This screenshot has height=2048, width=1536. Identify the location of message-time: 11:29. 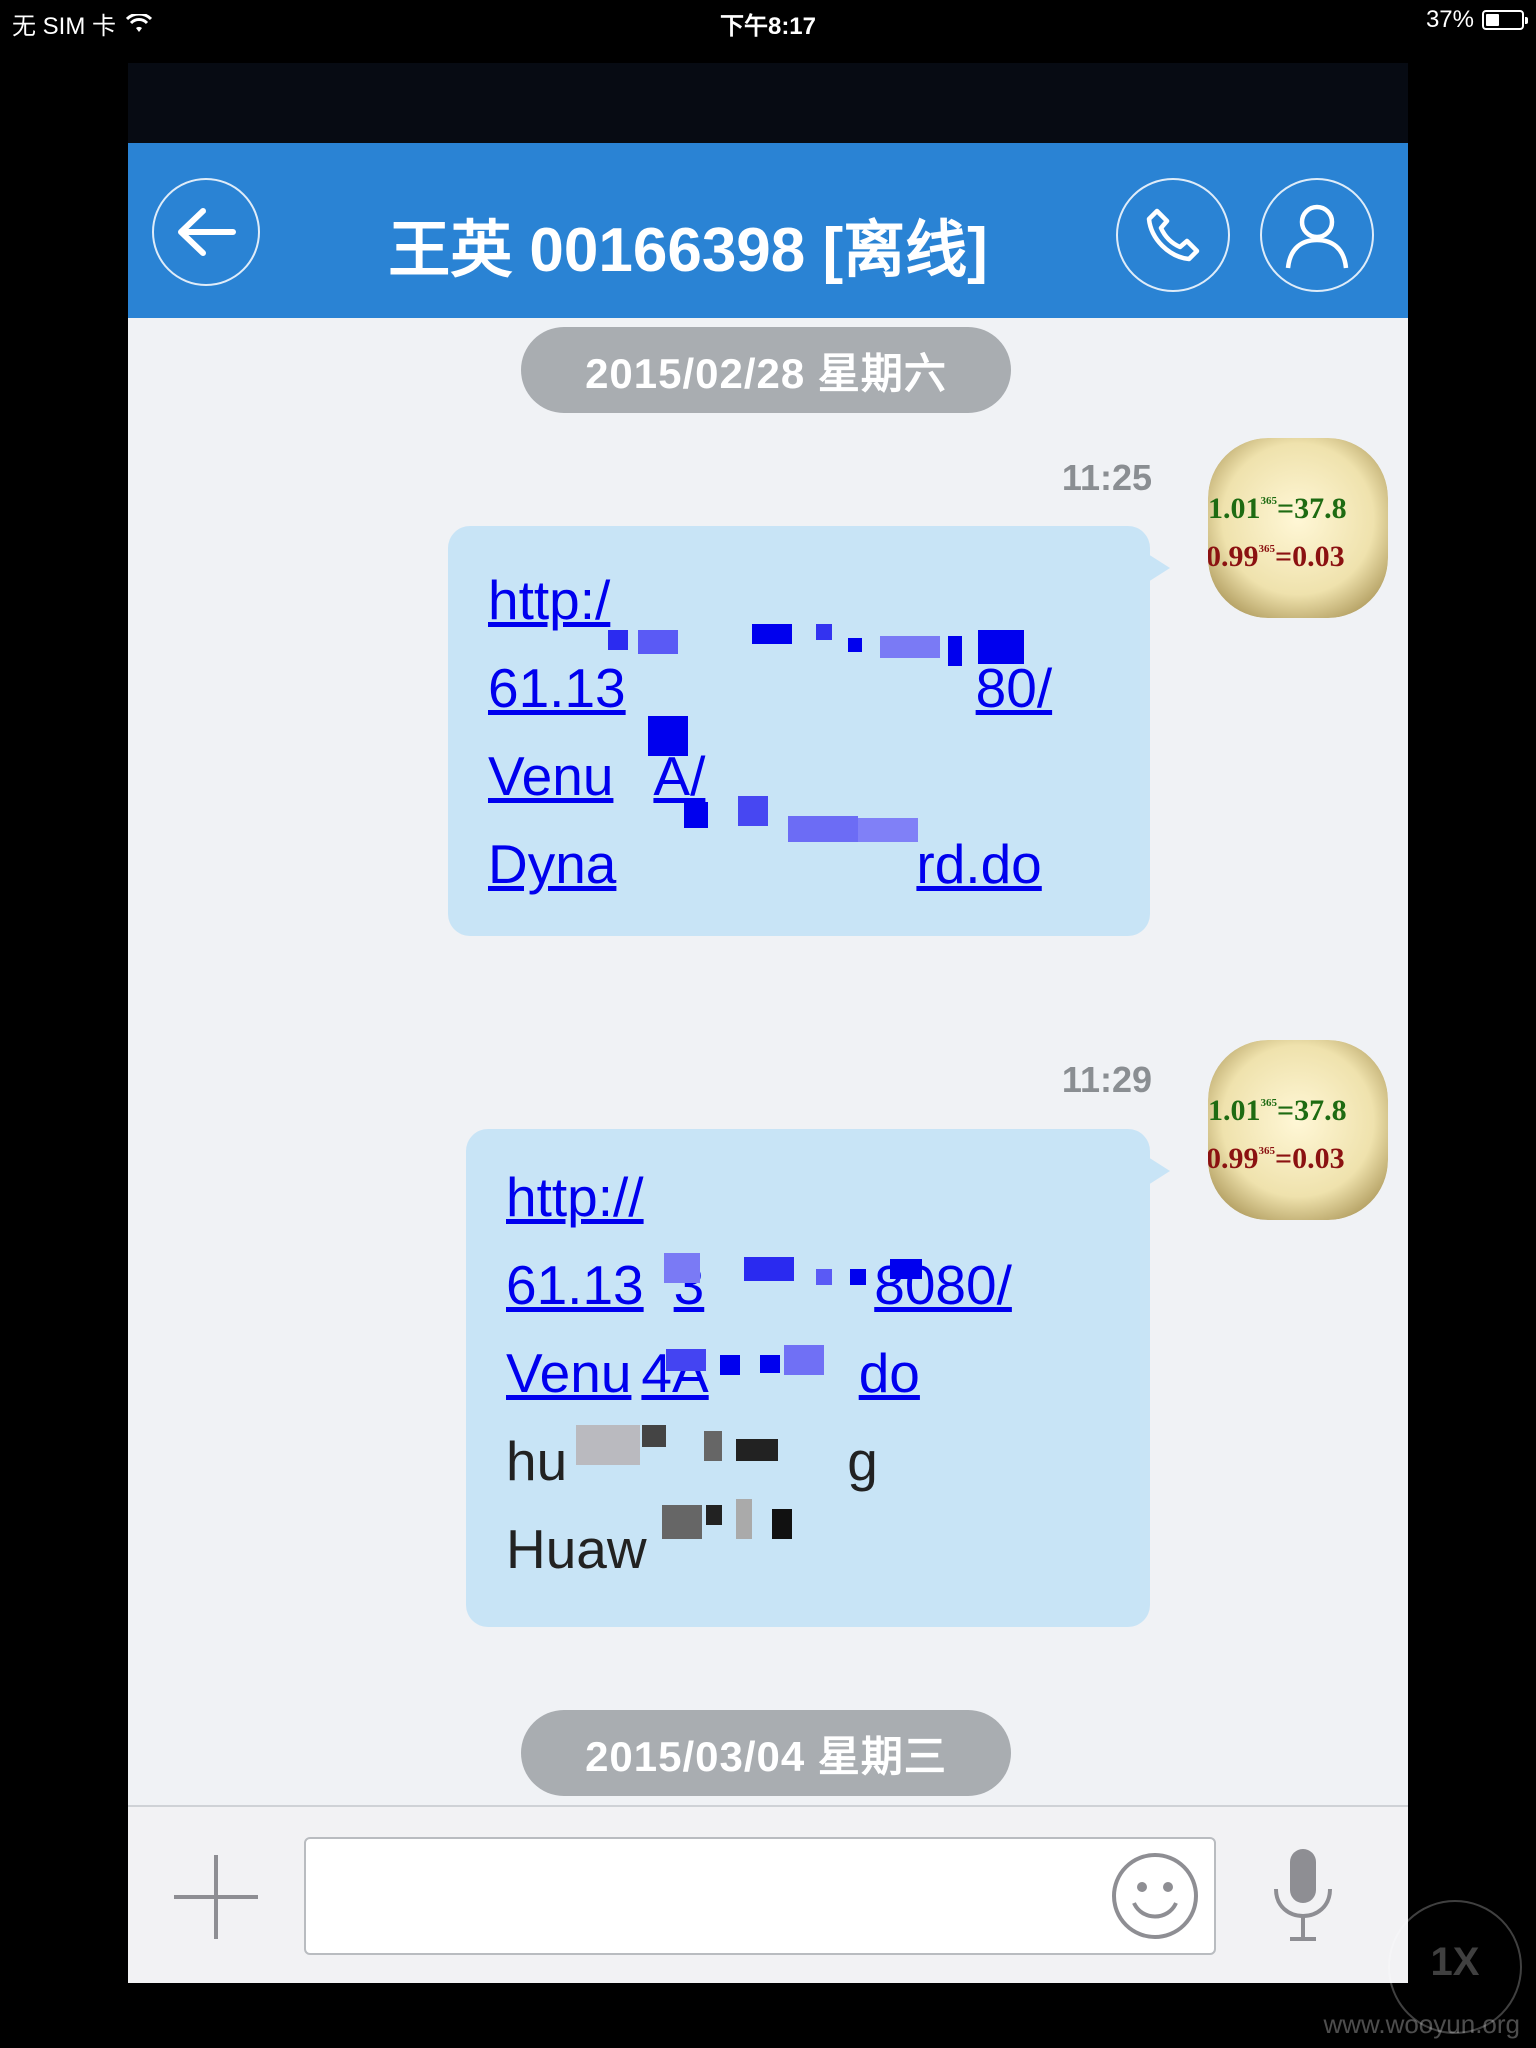
(1106, 1079).